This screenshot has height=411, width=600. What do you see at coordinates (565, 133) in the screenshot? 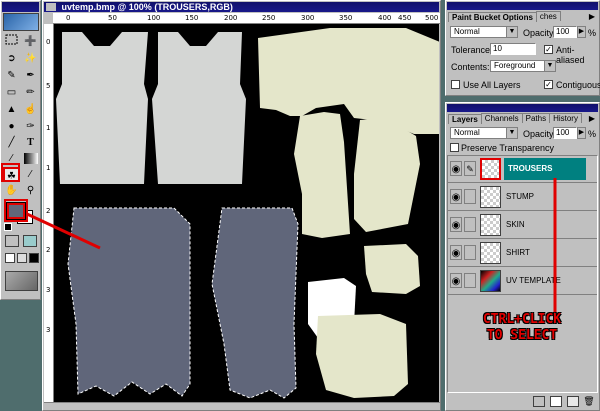
I see `layer-opacity-input: 100` at bounding box center [565, 133].